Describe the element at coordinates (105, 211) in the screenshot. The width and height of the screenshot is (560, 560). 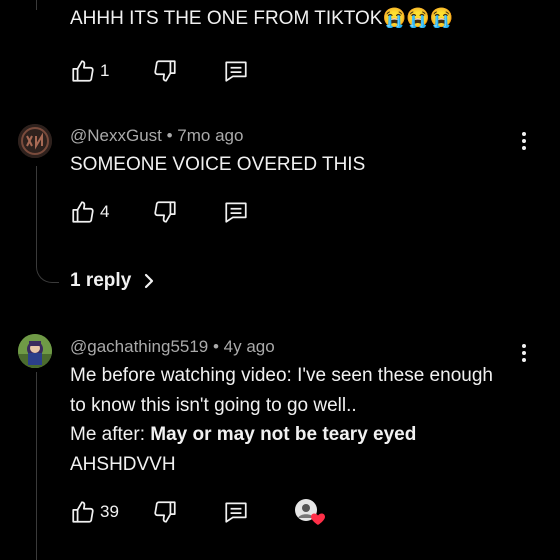
I see `like-count: 4` at that location.